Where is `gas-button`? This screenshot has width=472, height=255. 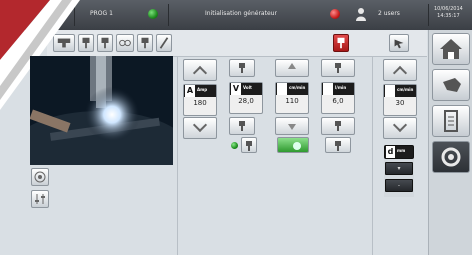
gas-button is located at coordinates (338, 68).